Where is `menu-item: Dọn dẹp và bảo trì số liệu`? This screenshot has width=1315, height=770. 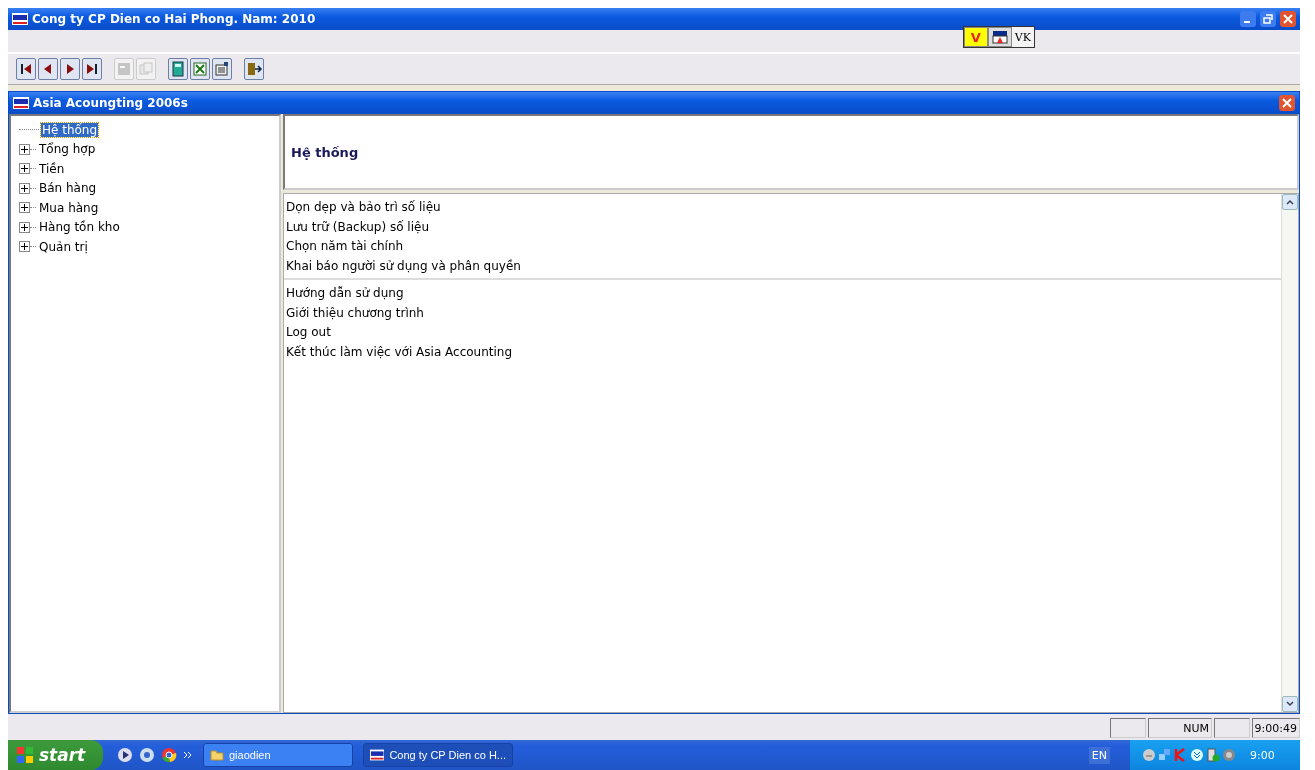
menu-item: Dọn dẹp và bảo trì số liệu is located at coordinates (782, 208).